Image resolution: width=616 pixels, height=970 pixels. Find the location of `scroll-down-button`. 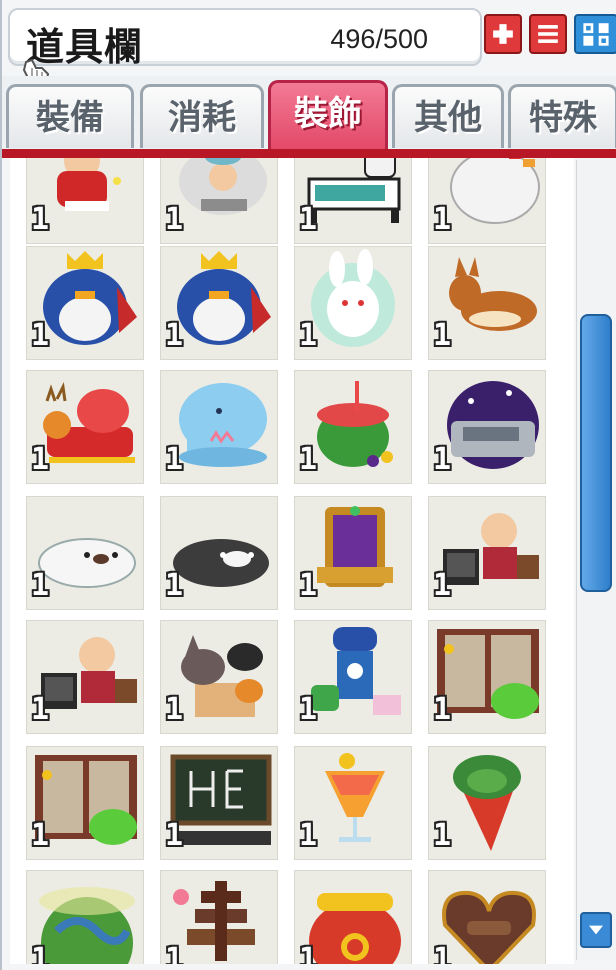

scroll-down-button is located at coordinates (596, 930).